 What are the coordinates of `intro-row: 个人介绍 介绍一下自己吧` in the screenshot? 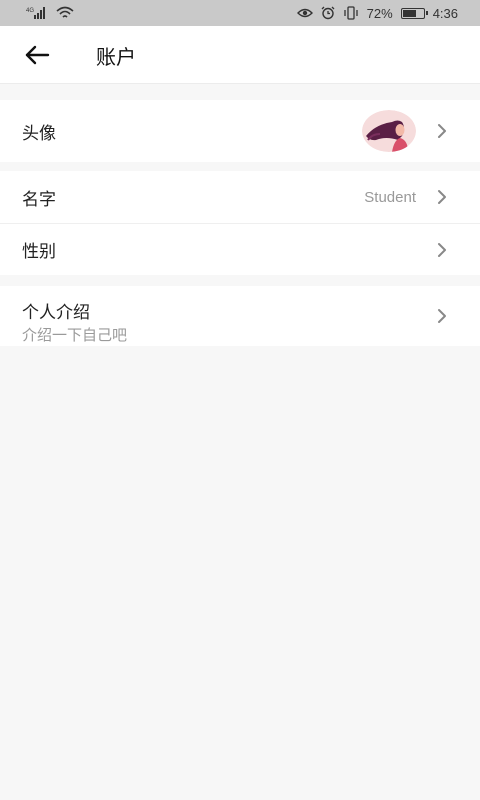 It's located at (240, 316).